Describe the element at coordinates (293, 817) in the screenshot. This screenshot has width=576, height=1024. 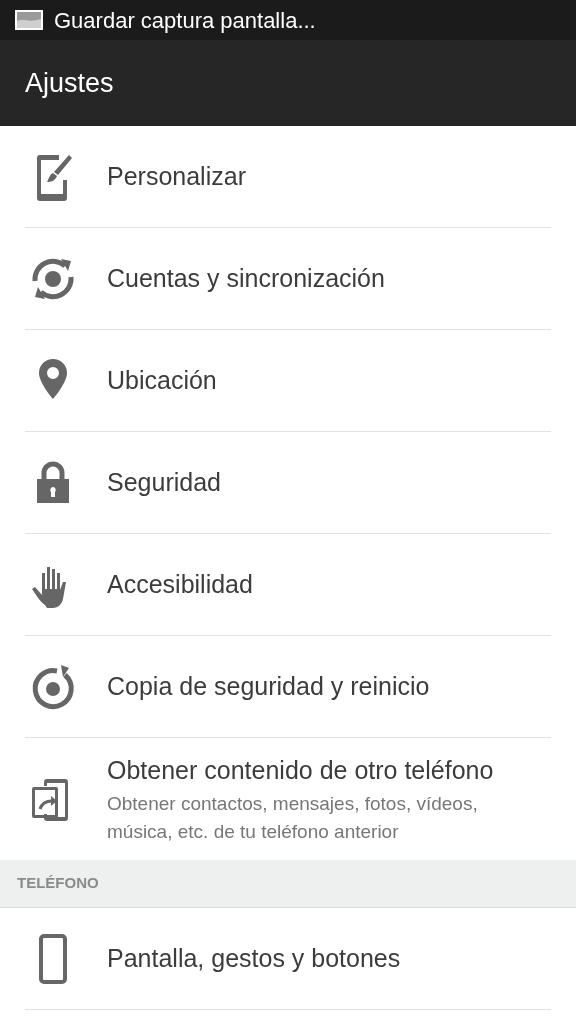
I see `item-description: Obtener contactos, mensajes, fotos, vídeos, música, etc. de tu teléfono anterior` at that location.